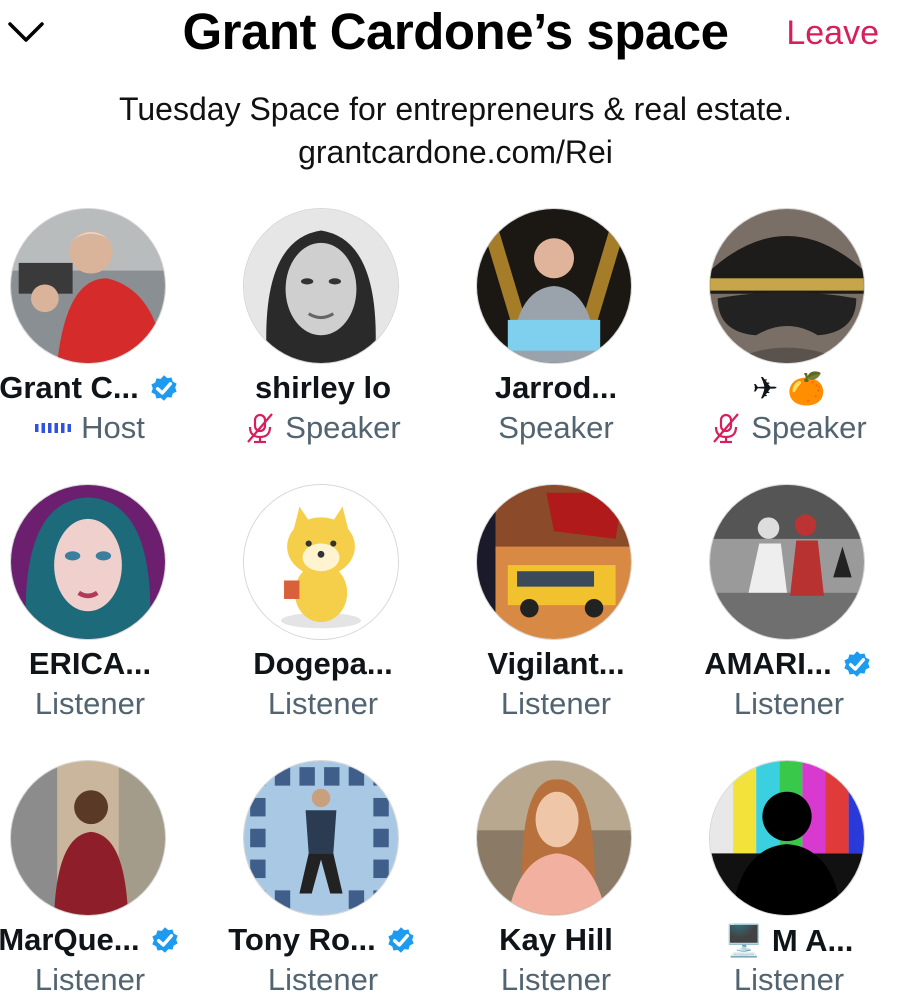 The width and height of the screenshot is (911, 1000). I want to click on participant-name: ✈ 🍊, so click(789, 388).